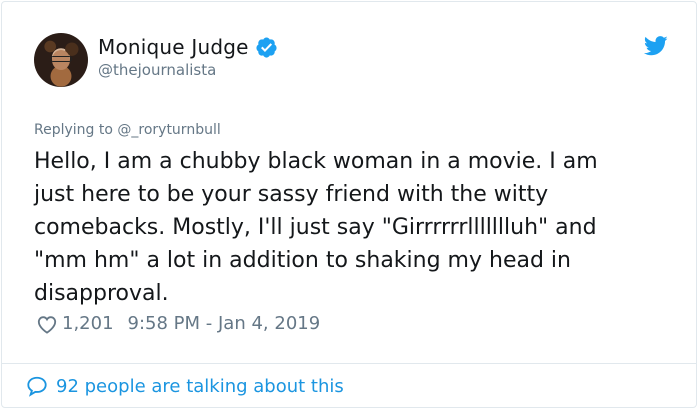 Image resolution: width=700 pixels, height=411 pixels. I want to click on reply-prefix: Replying to, so click(73, 130).